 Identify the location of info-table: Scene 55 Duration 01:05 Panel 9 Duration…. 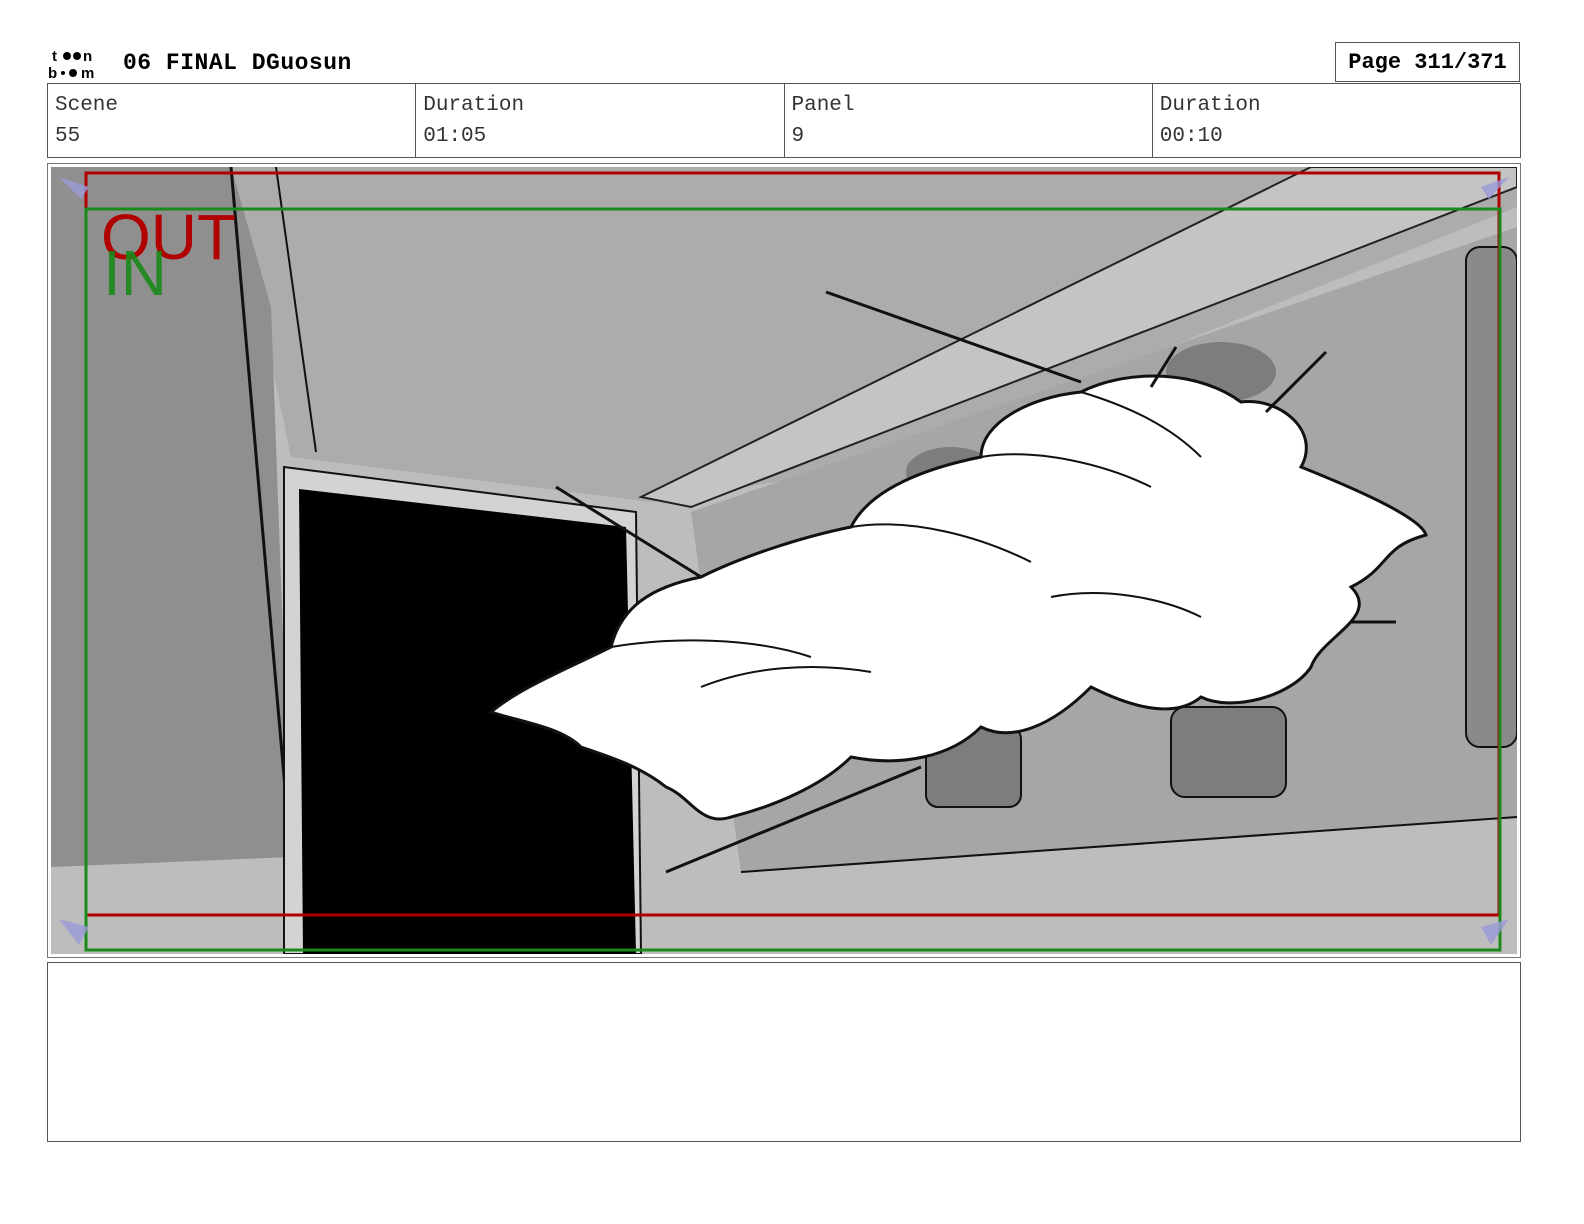
(784, 120).